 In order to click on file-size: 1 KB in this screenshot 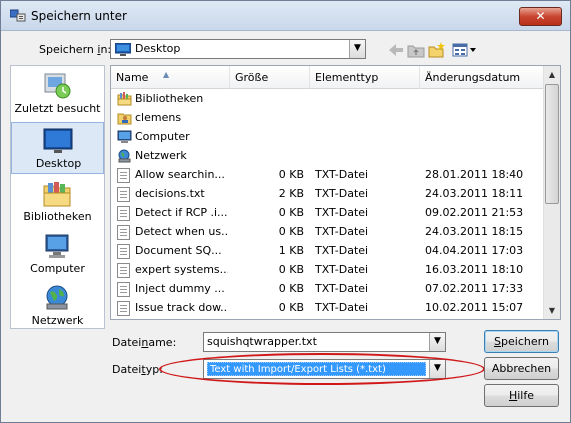, I will do `click(291, 250)`.